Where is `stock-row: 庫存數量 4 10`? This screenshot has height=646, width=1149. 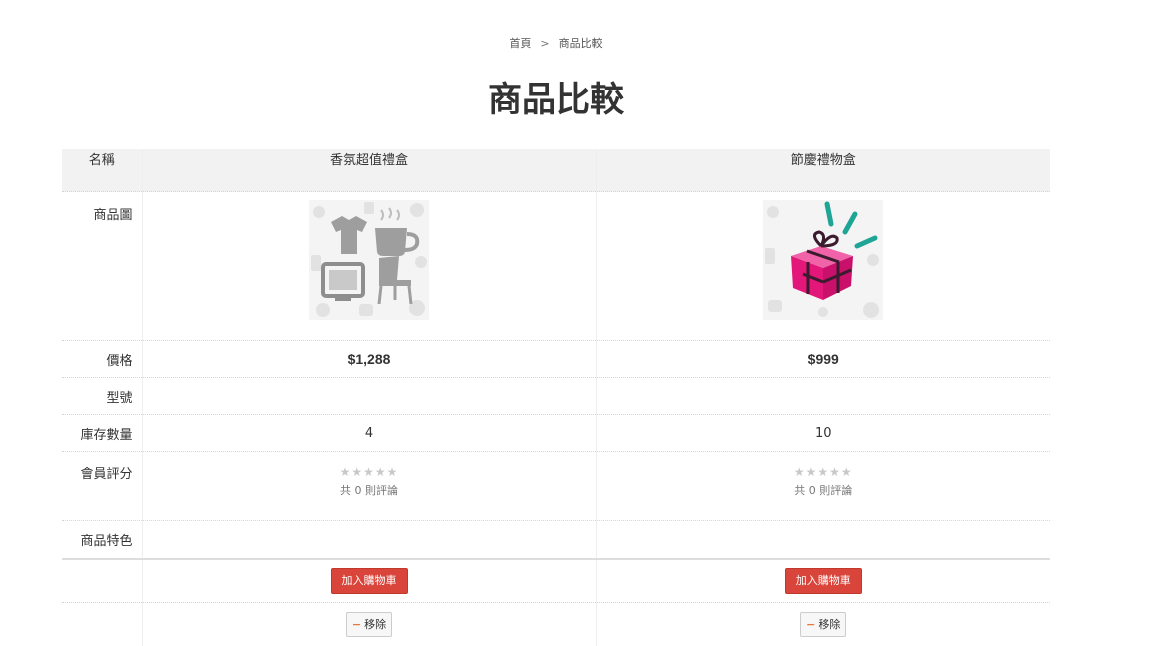
stock-row: 庫存數量 4 10 is located at coordinates (556, 433).